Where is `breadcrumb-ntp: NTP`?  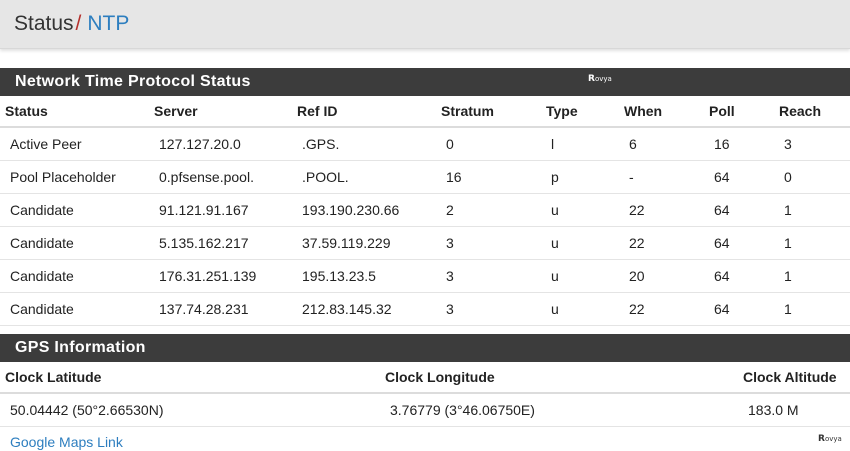 breadcrumb-ntp: NTP is located at coordinates (108, 23).